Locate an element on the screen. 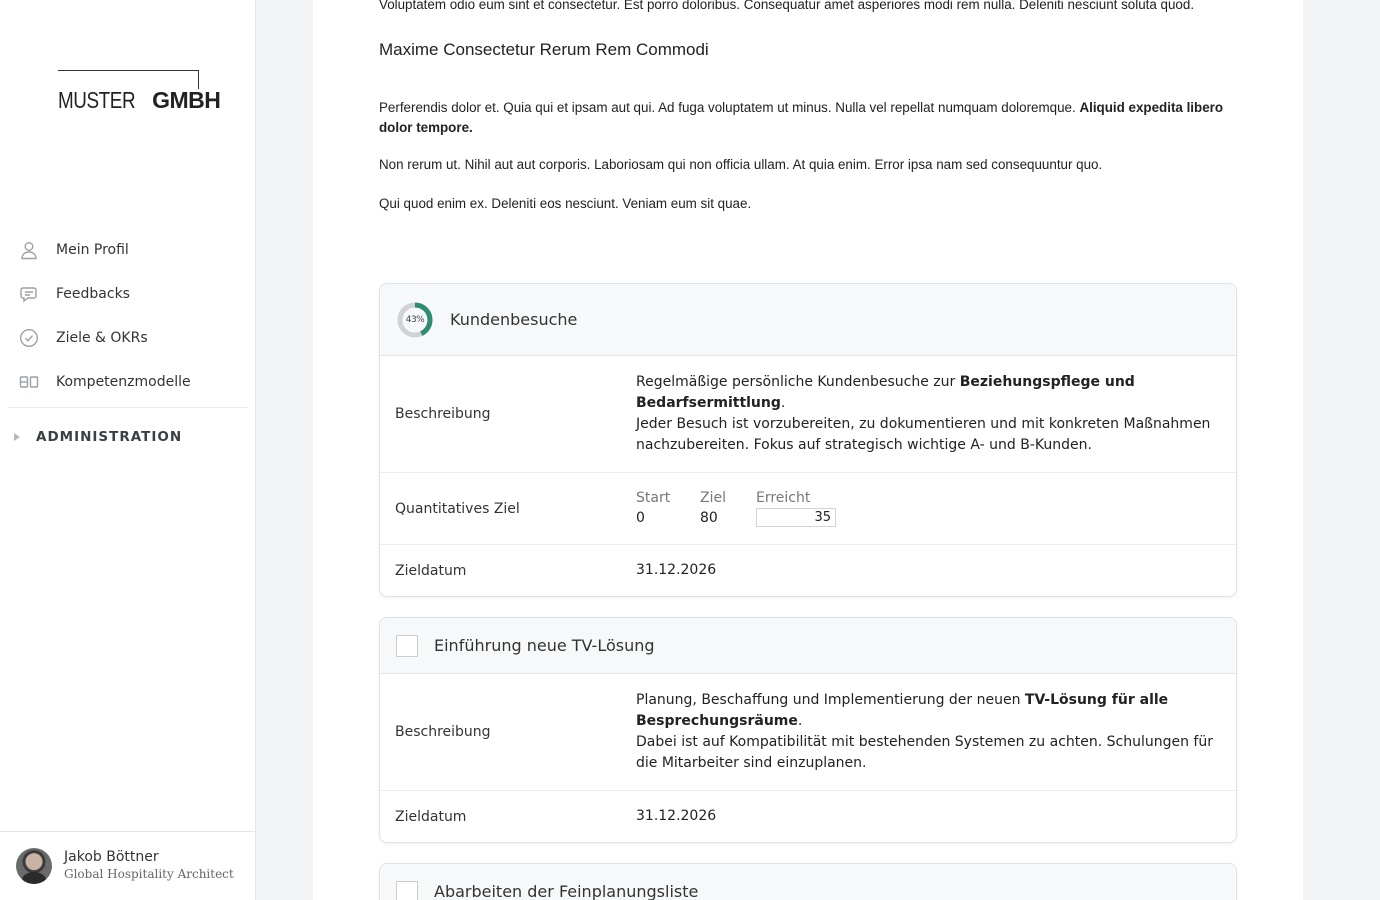  sidebar-item-feedbacks: Feedbacks is located at coordinates (128, 294).